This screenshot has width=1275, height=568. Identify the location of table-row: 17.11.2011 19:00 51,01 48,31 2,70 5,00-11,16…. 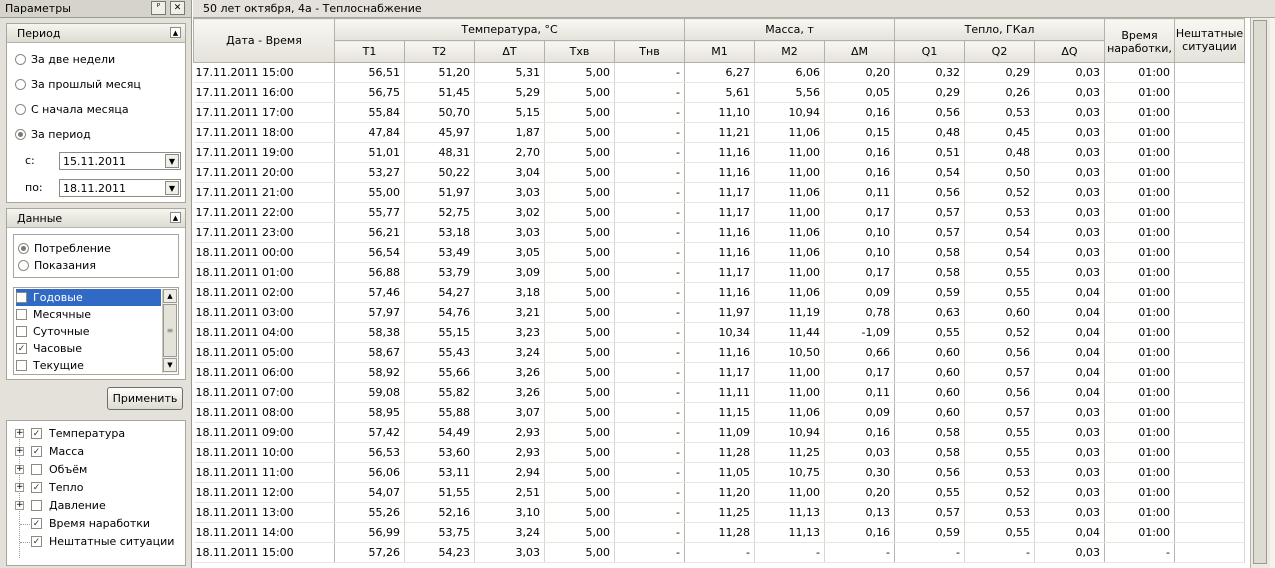
(719, 152).